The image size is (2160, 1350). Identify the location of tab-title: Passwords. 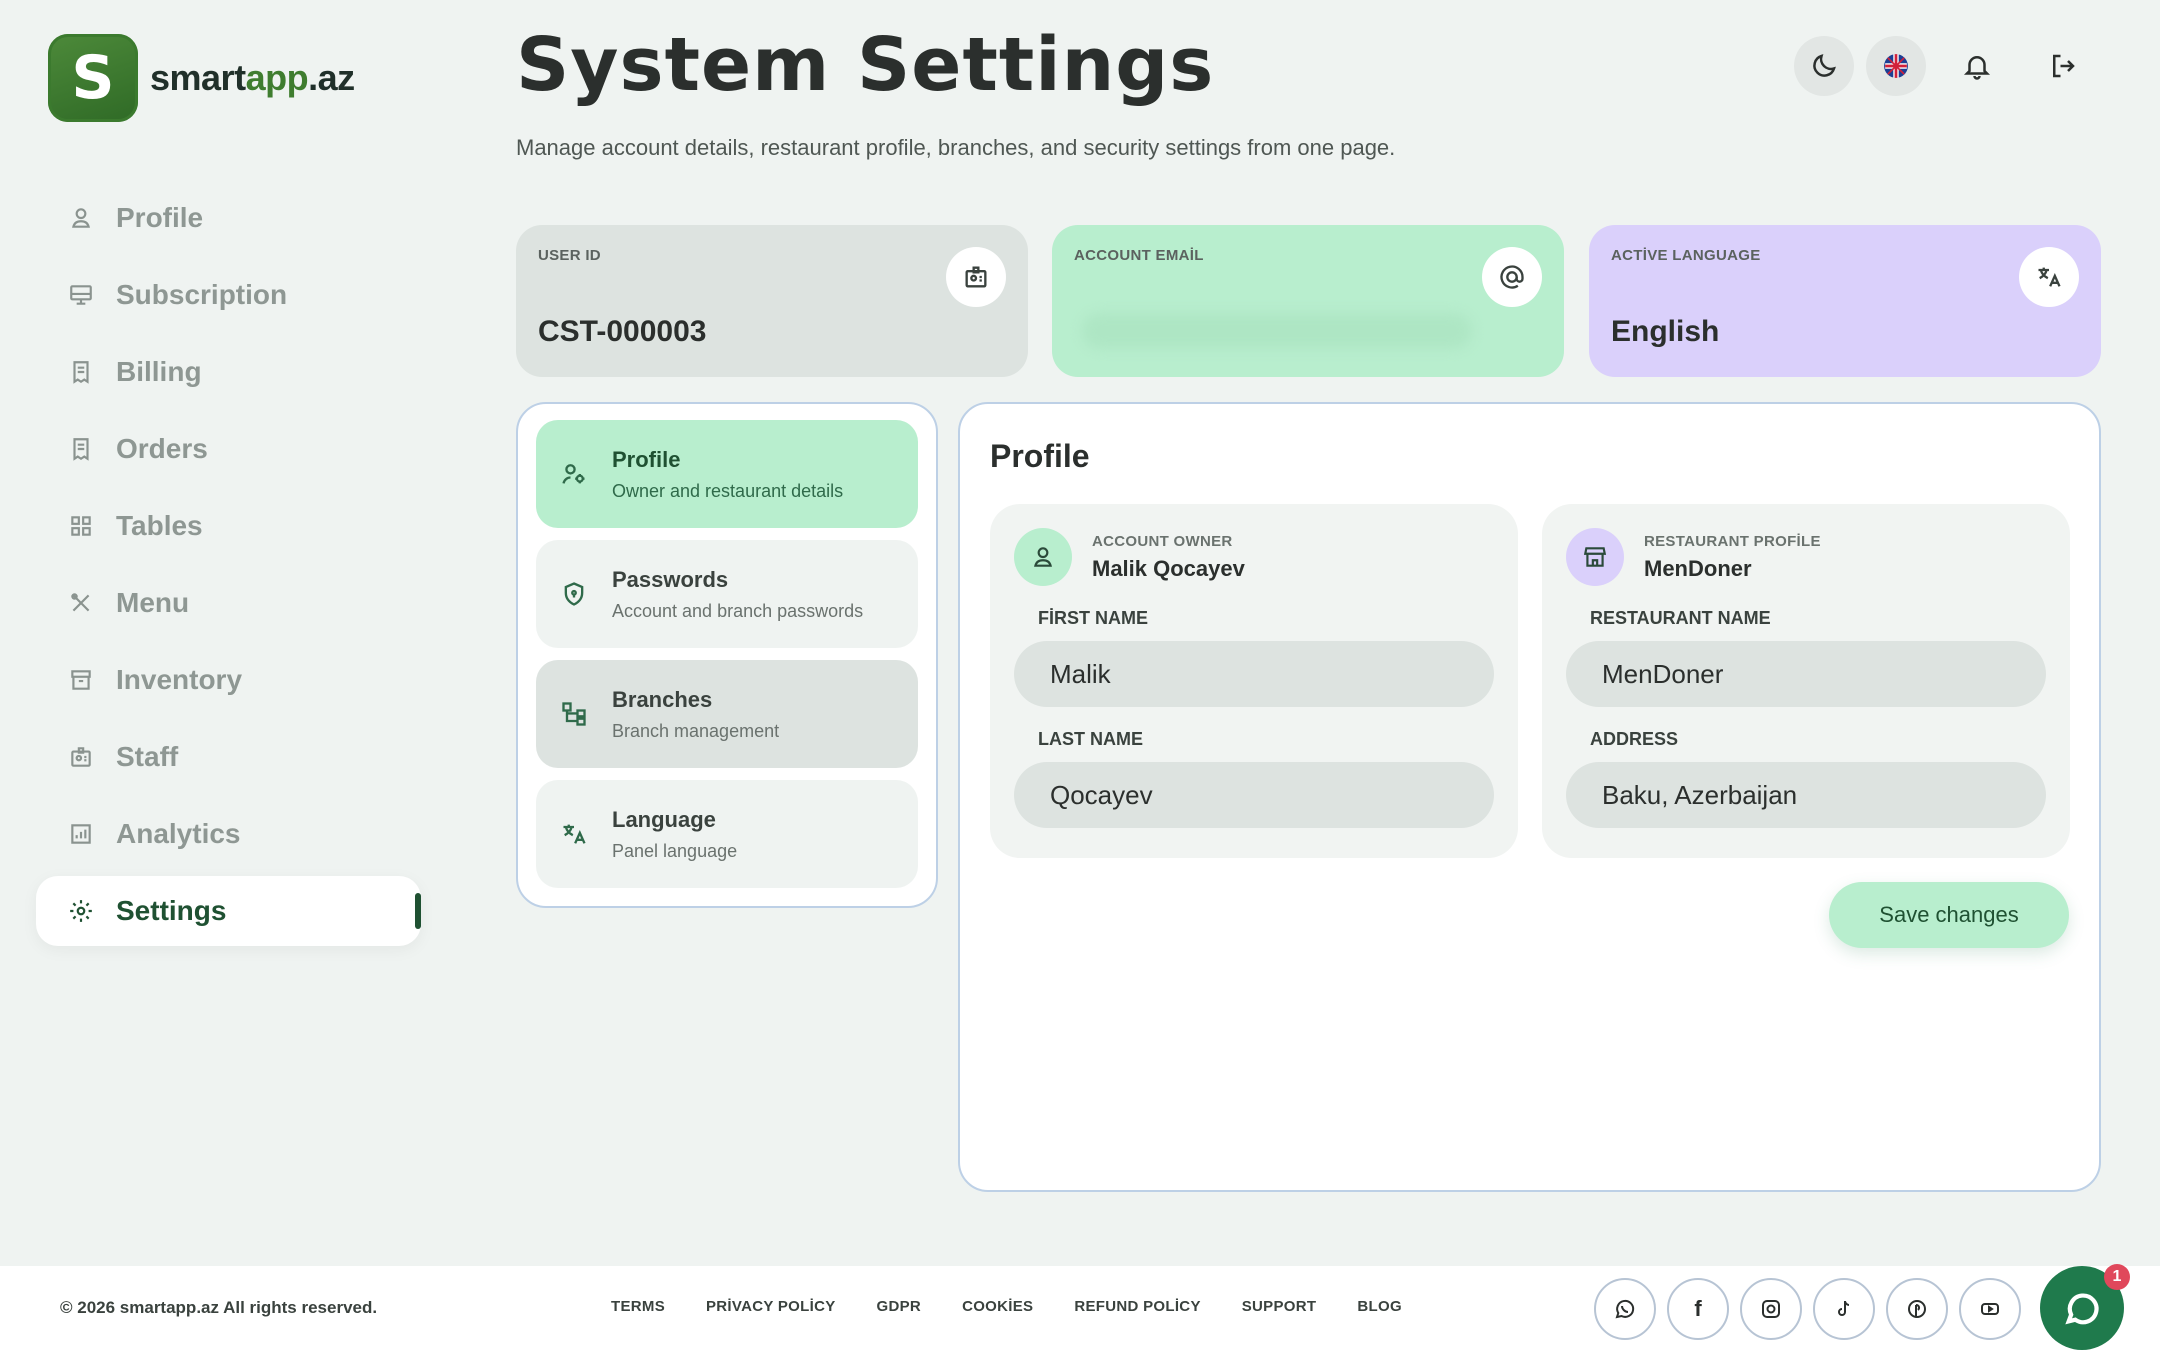
(670, 579).